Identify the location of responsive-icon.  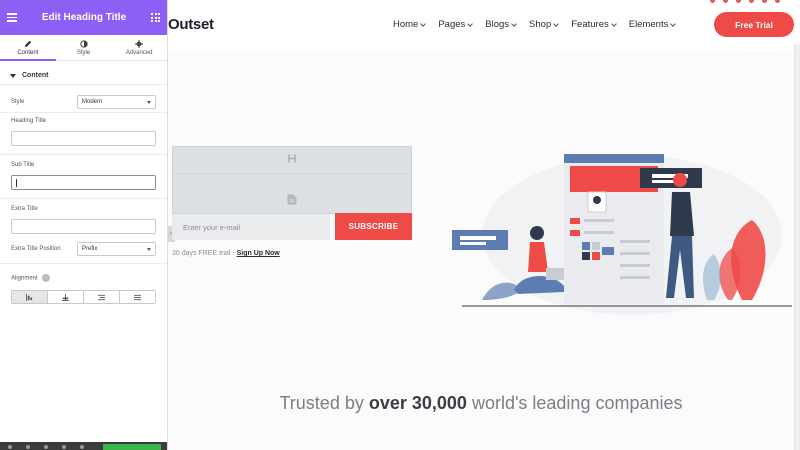
(46, 278).